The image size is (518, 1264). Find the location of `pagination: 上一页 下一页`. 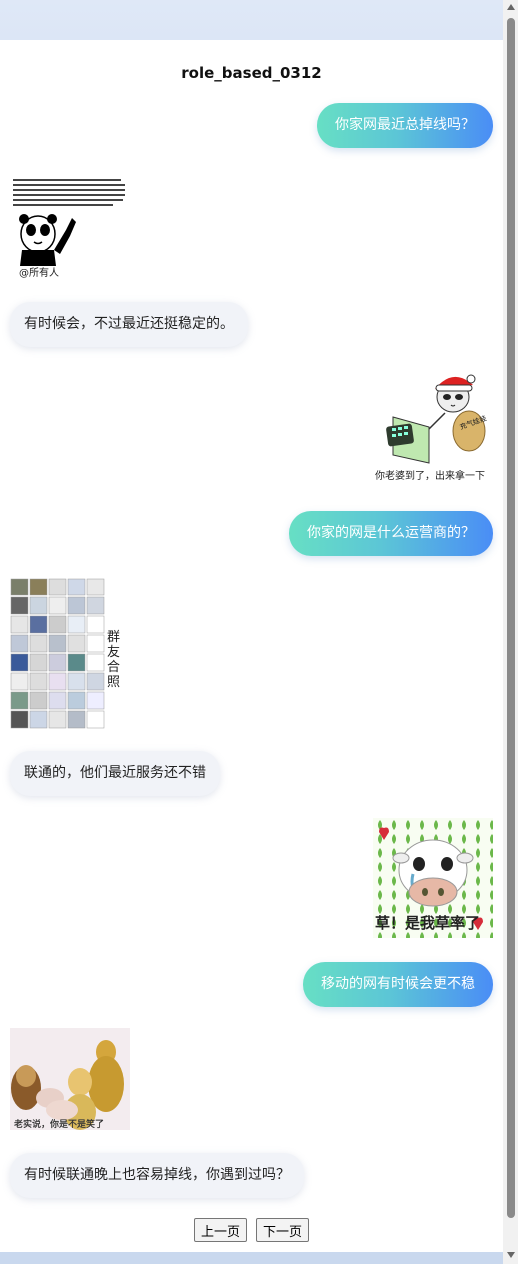

pagination: 上一页 下一页 is located at coordinates (251, 1230).